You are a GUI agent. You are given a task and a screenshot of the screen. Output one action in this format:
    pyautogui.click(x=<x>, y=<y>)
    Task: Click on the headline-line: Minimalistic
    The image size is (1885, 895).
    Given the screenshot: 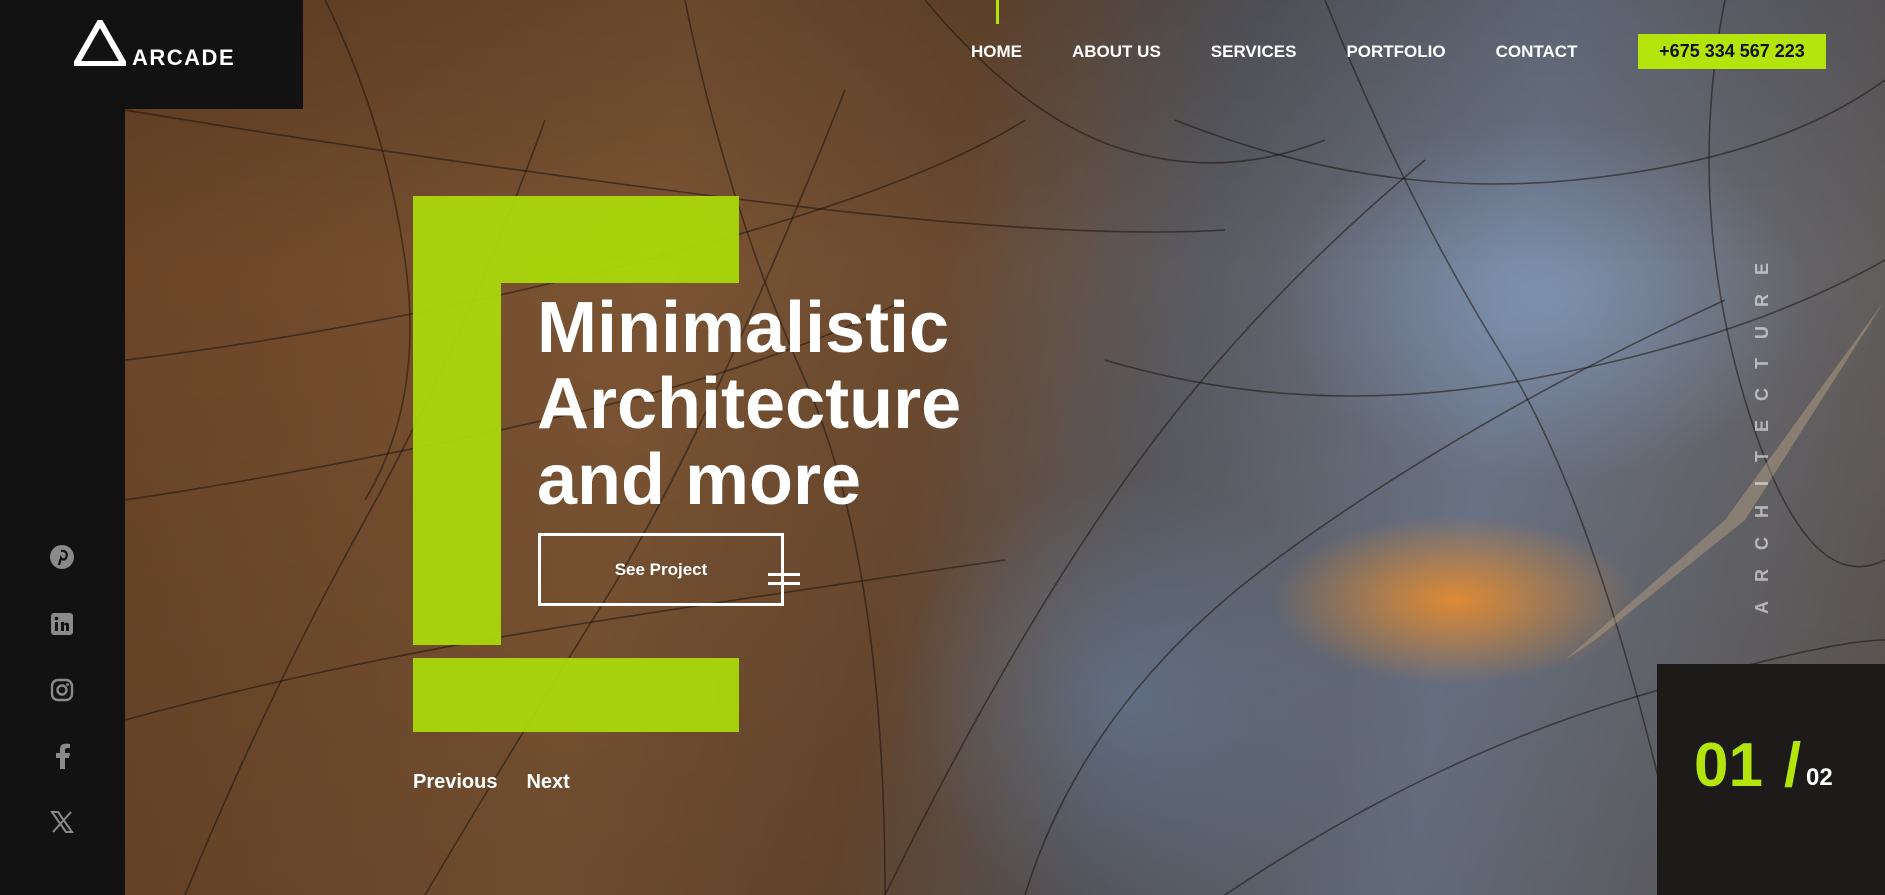 What is the action you would take?
    pyautogui.click(x=743, y=328)
    